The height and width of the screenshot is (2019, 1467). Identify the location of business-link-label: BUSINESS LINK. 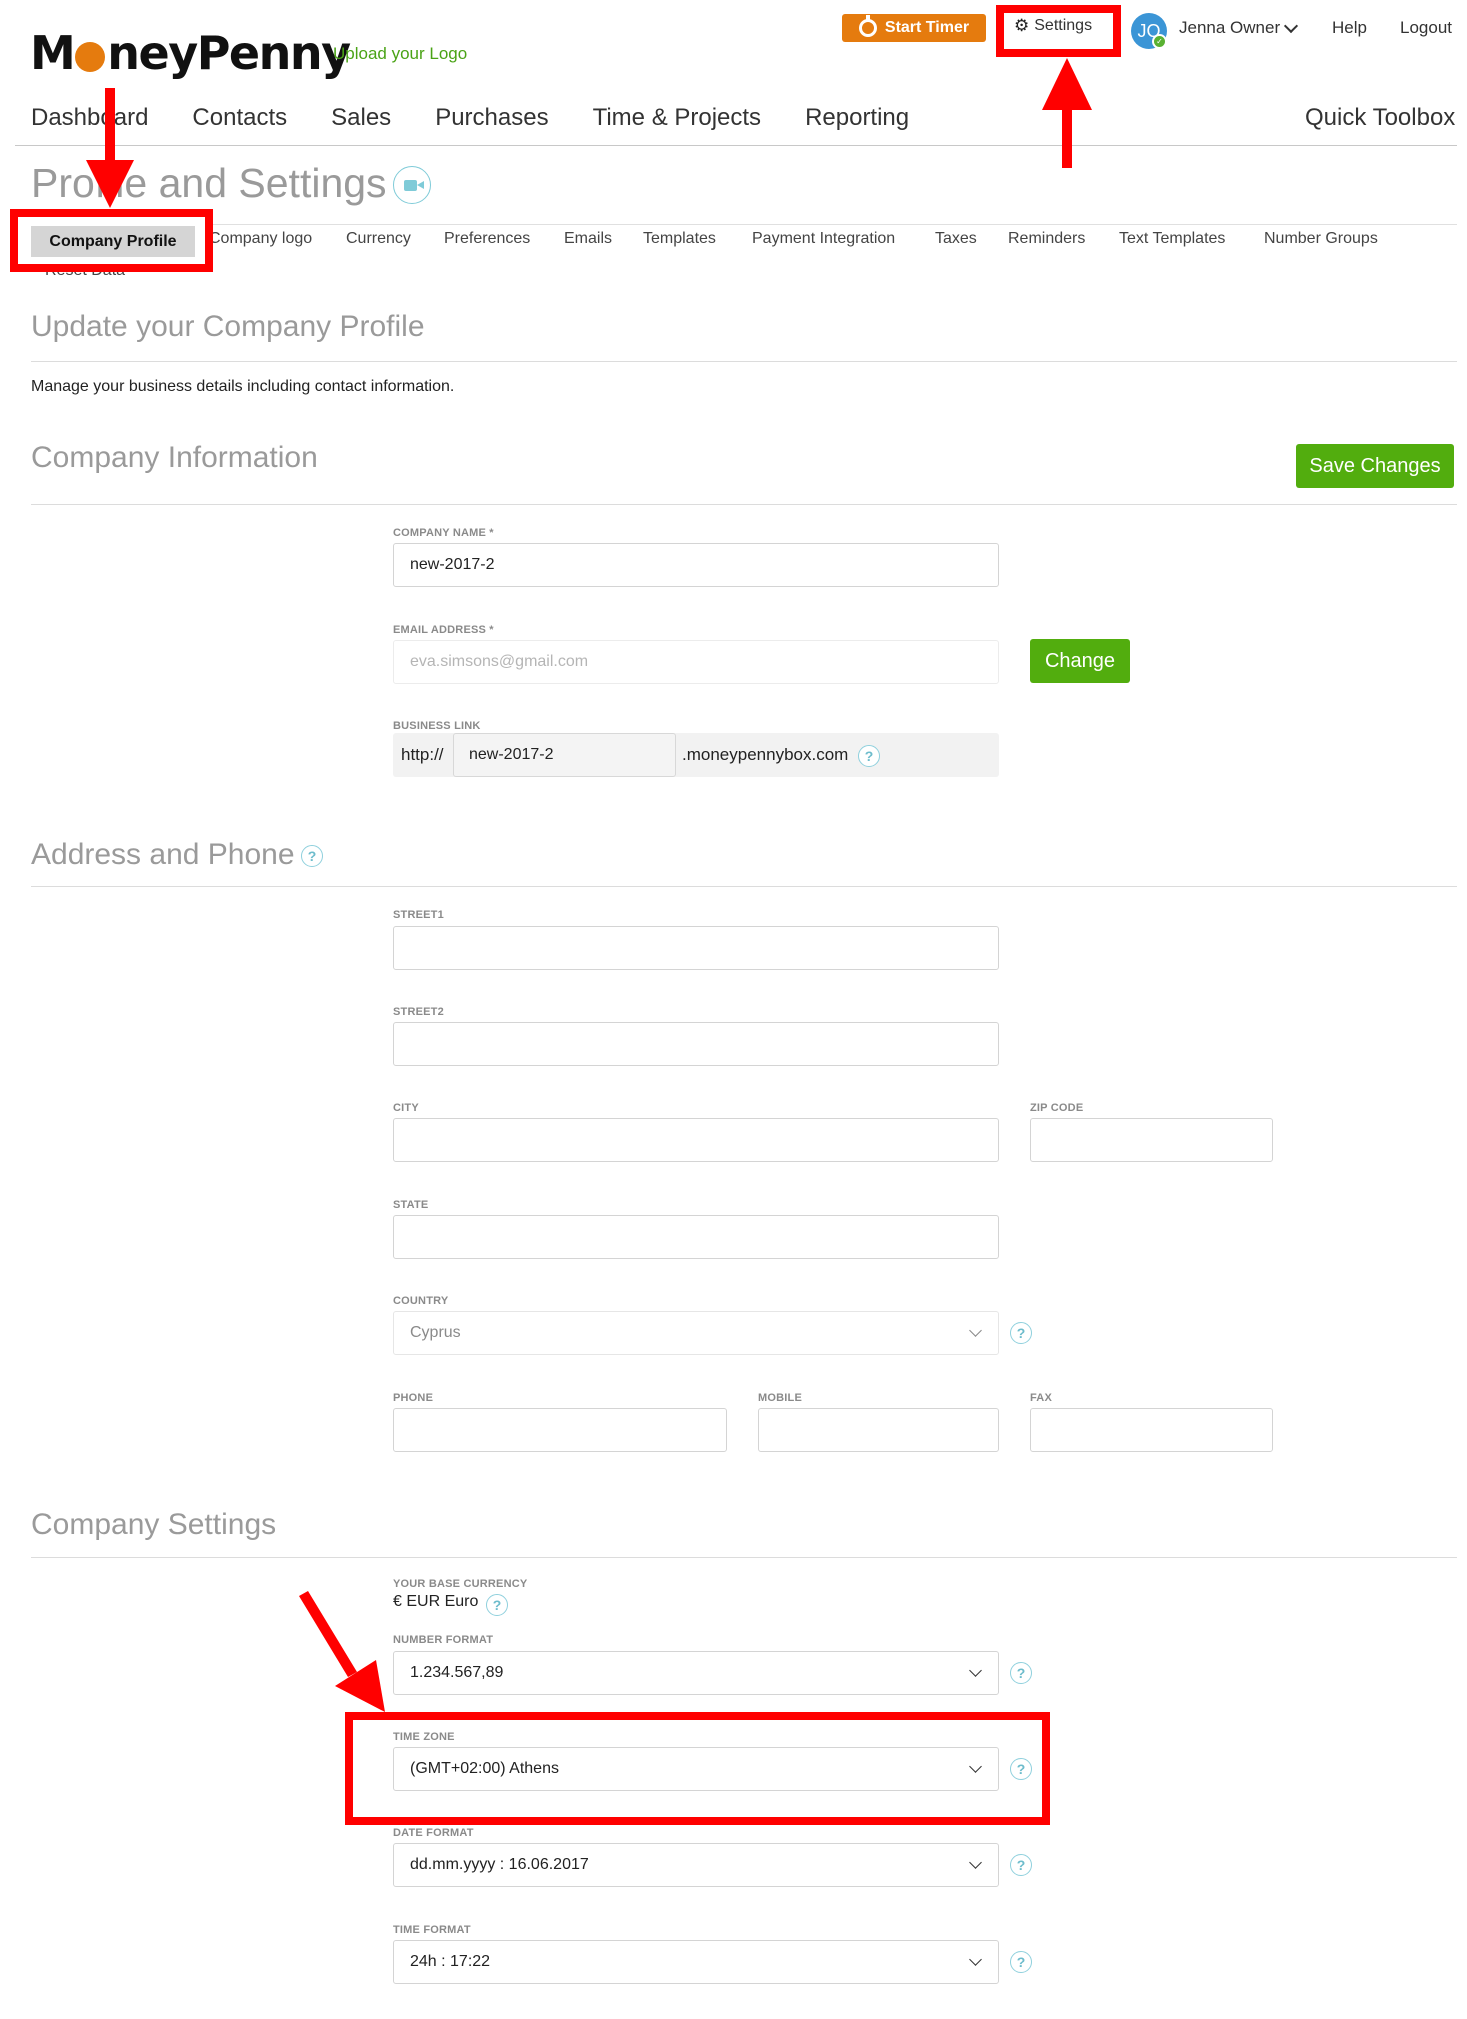
(437, 726).